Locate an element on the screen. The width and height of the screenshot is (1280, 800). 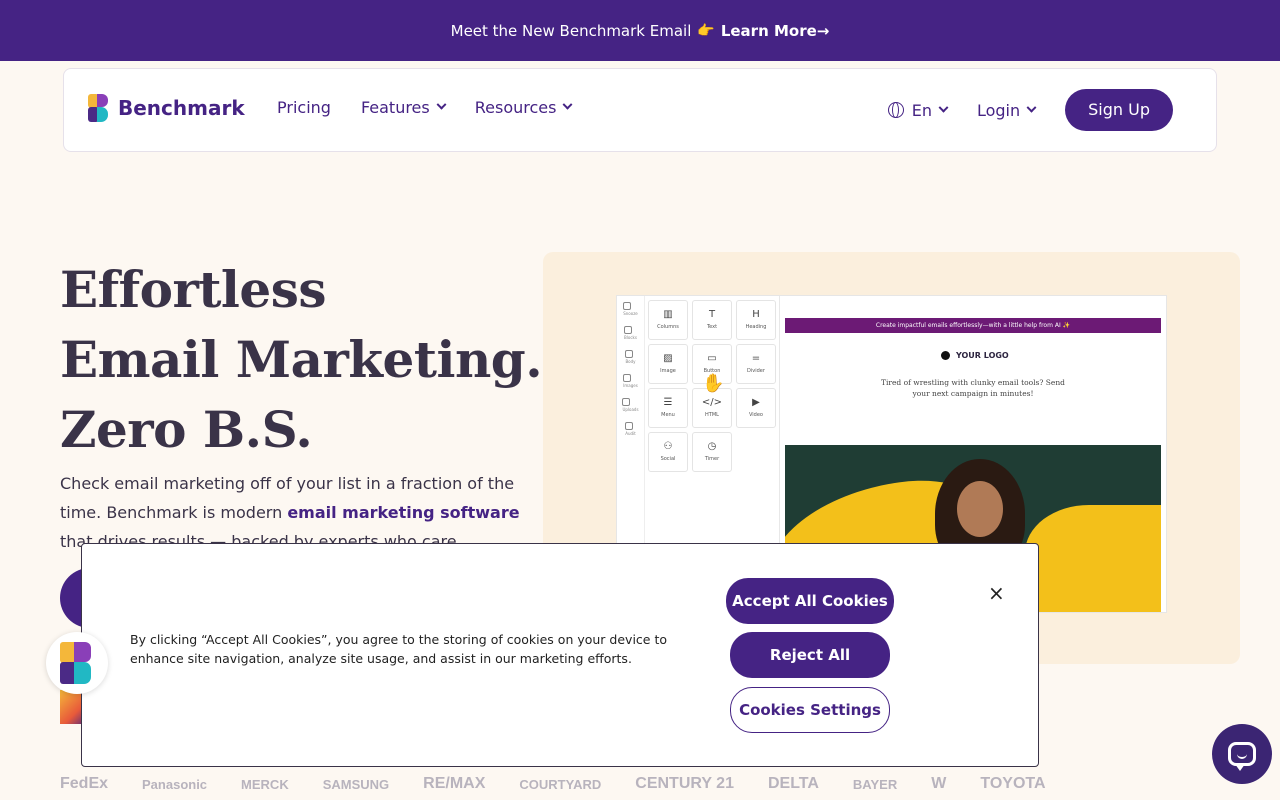
your-logo-text: YOUR LOGO is located at coordinates (982, 355).